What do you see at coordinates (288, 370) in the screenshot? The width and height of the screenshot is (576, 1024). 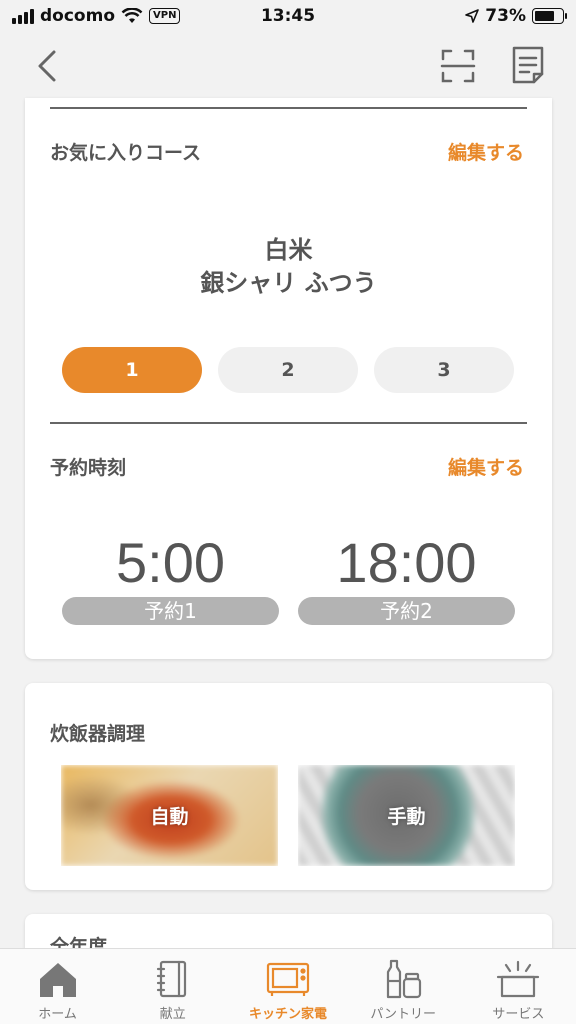 I see `course-slot-2-button: 2` at bounding box center [288, 370].